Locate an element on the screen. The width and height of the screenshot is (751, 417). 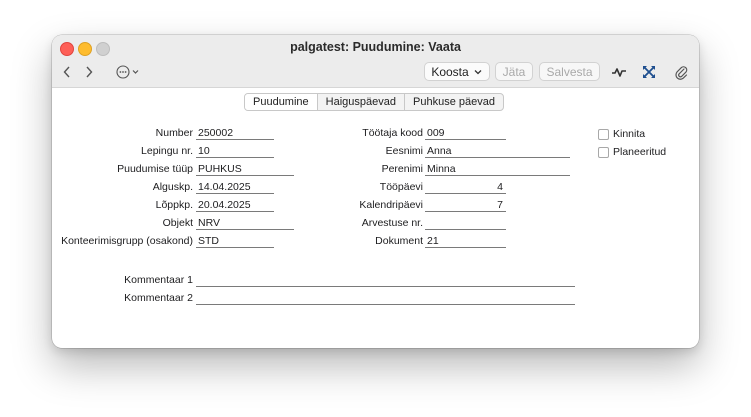
arvestuse-nr-field is located at coordinates (465, 223).